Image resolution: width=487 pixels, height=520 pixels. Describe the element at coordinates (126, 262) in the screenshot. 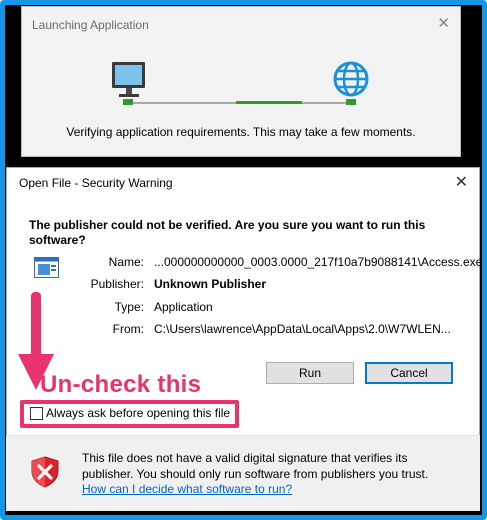

I see `name-label: Name:` at that location.